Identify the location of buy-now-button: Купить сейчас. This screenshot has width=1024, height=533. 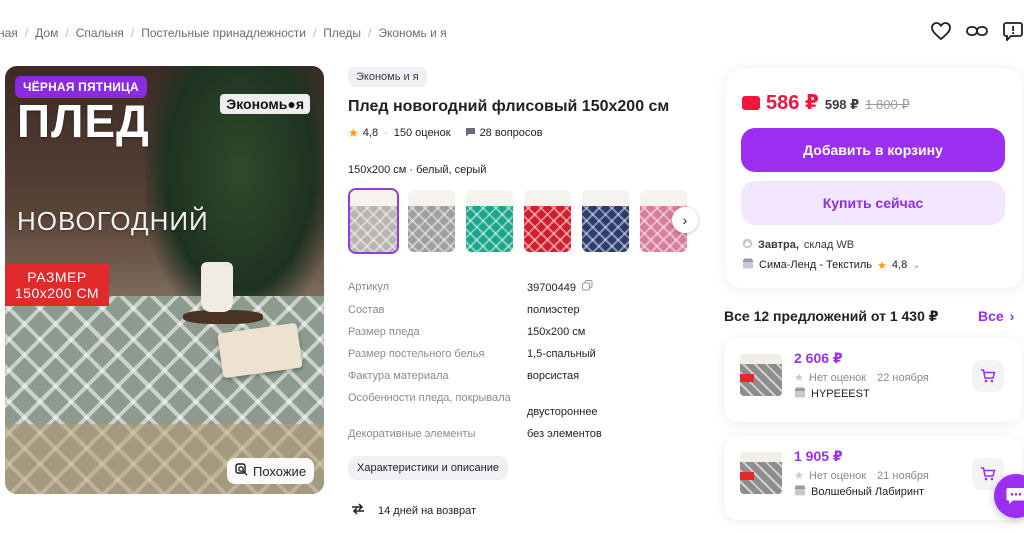
(873, 203).